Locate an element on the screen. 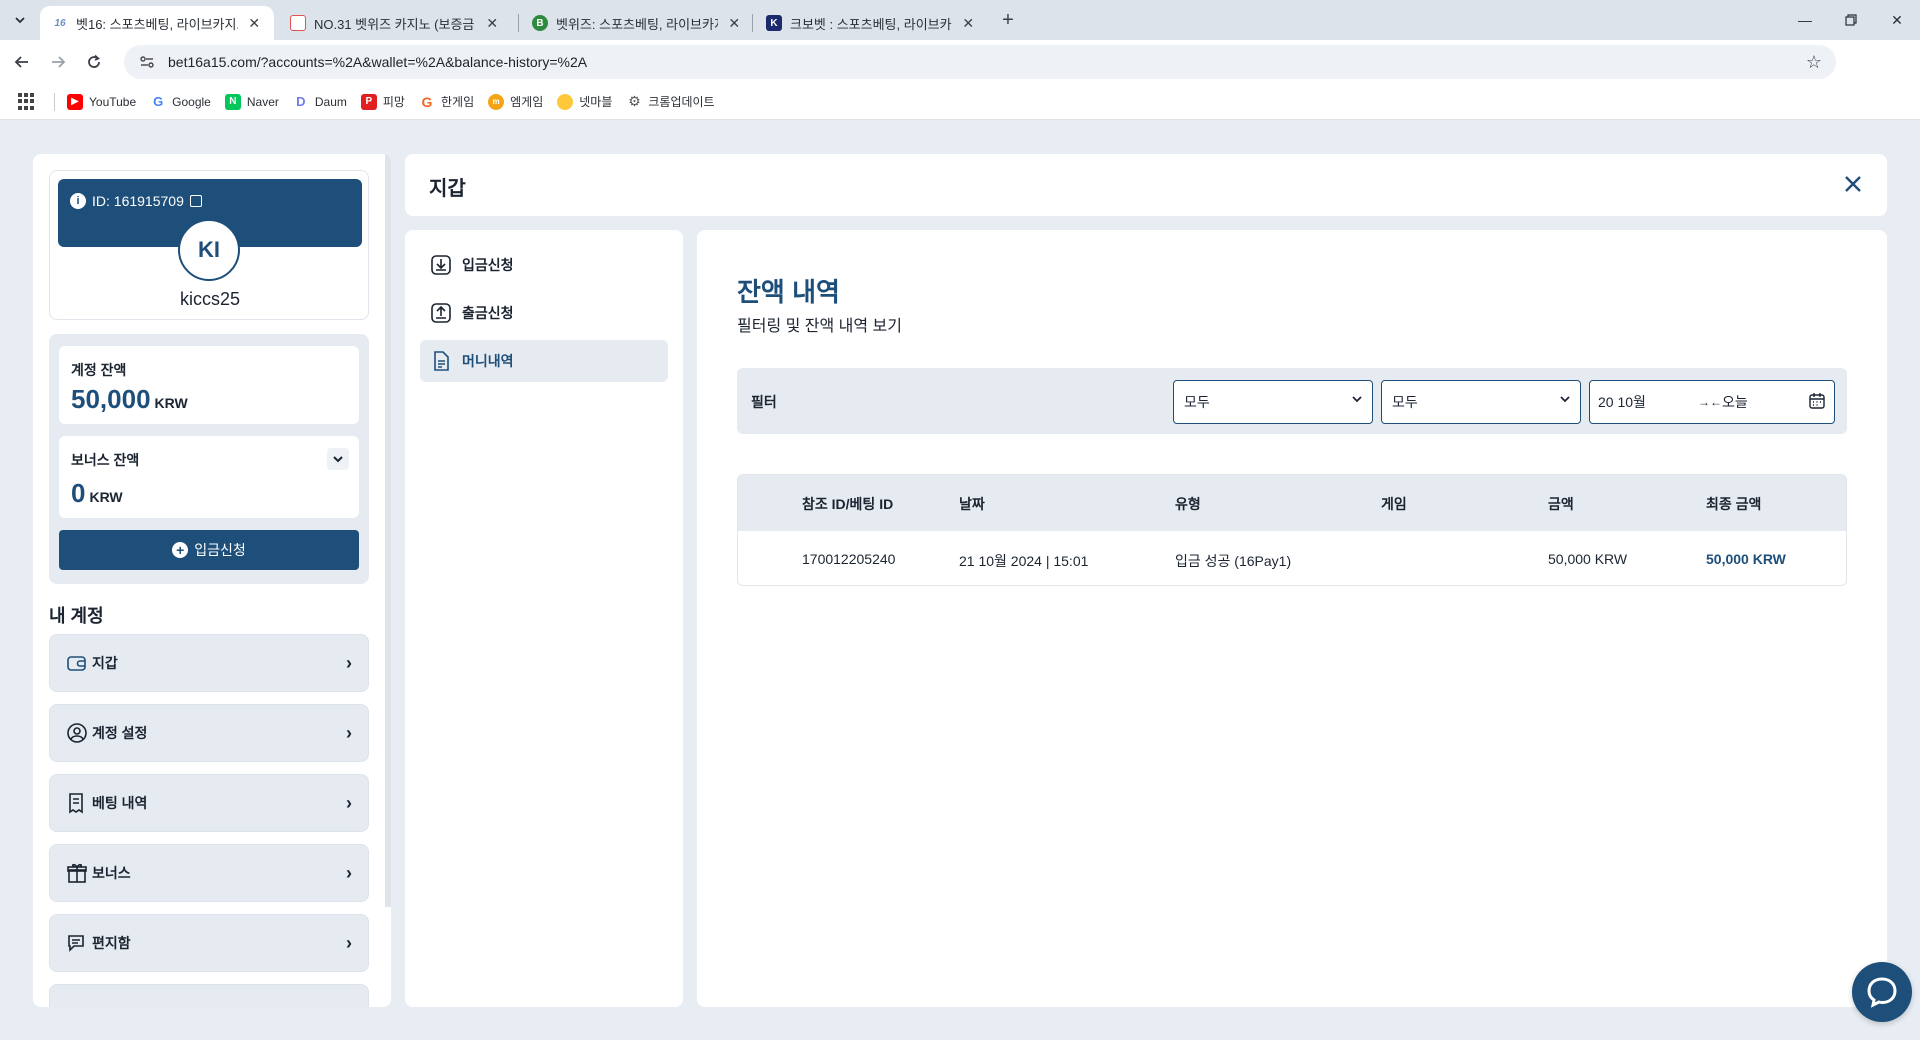 This screenshot has height=1040, width=1920. tab-title: 크보벳 : 스포츠베팅, 라이브카지노 is located at coordinates (871, 24).